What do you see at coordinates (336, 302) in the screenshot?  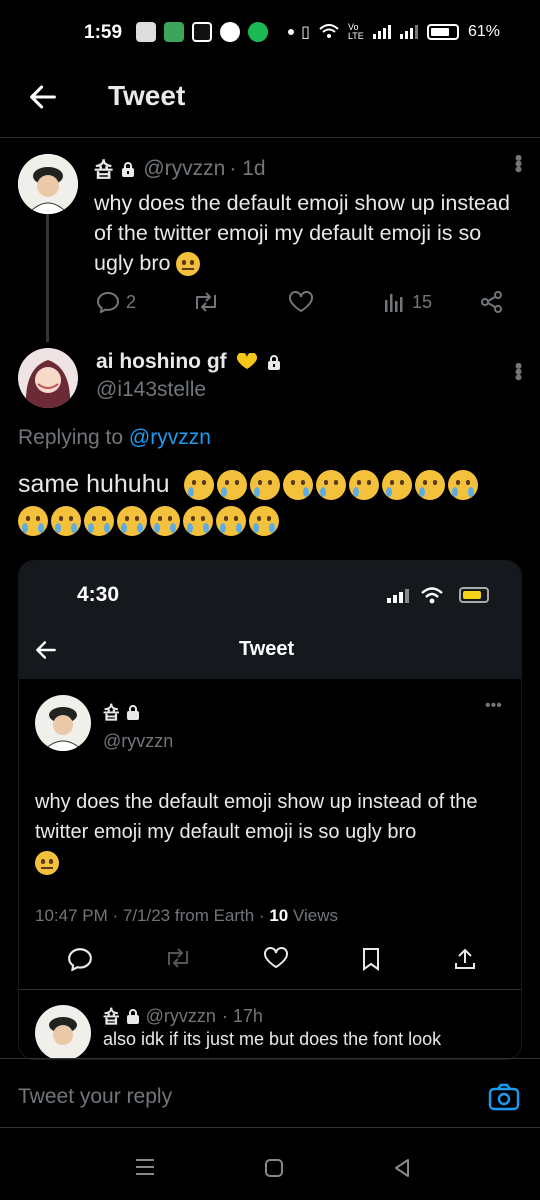 I see `like-button` at bounding box center [336, 302].